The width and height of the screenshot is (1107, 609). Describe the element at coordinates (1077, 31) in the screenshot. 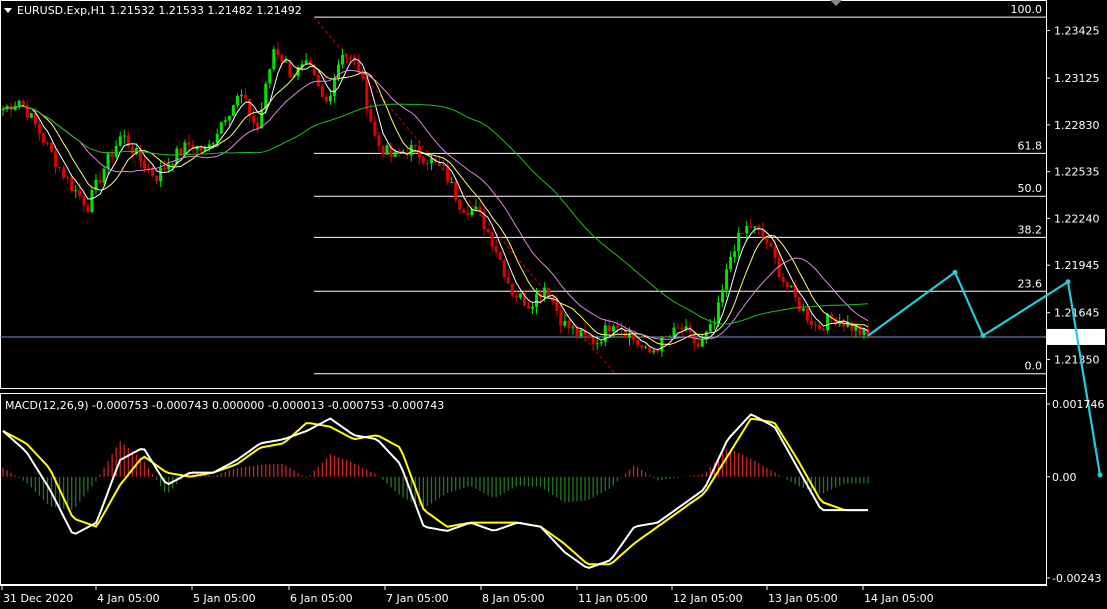

I see `price-axis-label: 1.23425` at that location.